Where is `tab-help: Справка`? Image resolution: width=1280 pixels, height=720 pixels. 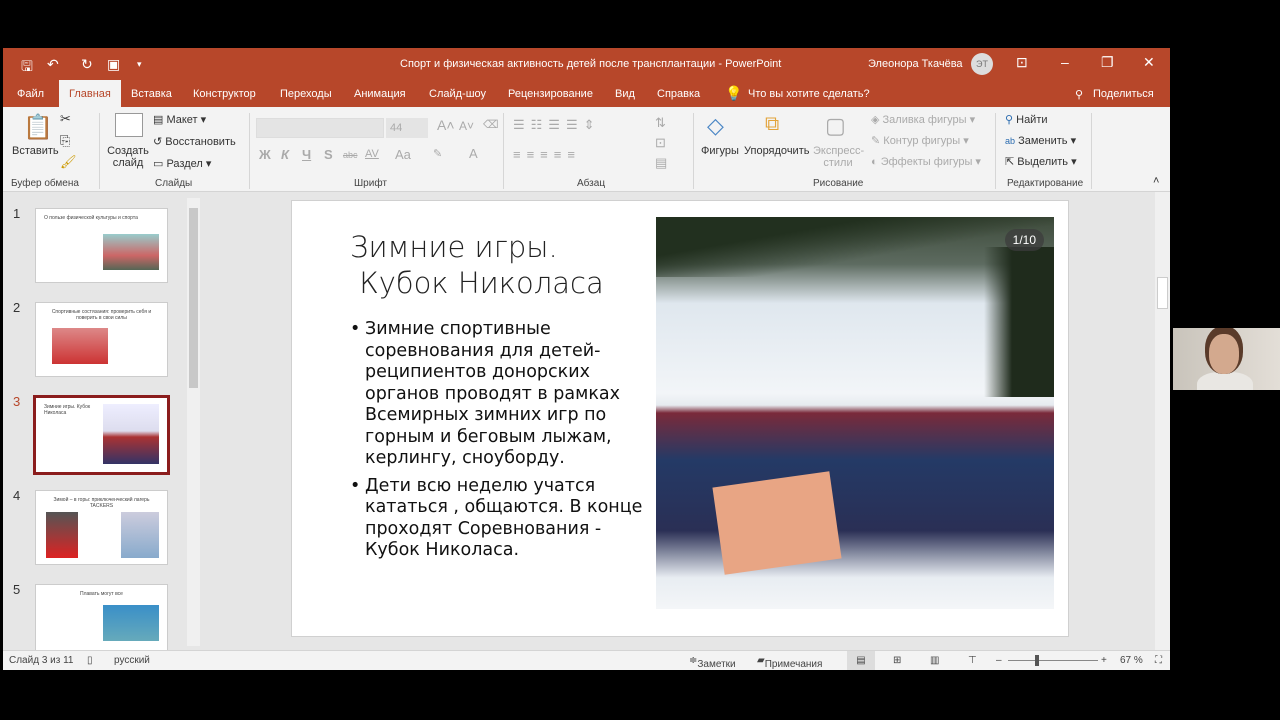 tab-help: Справка is located at coordinates (678, 94).